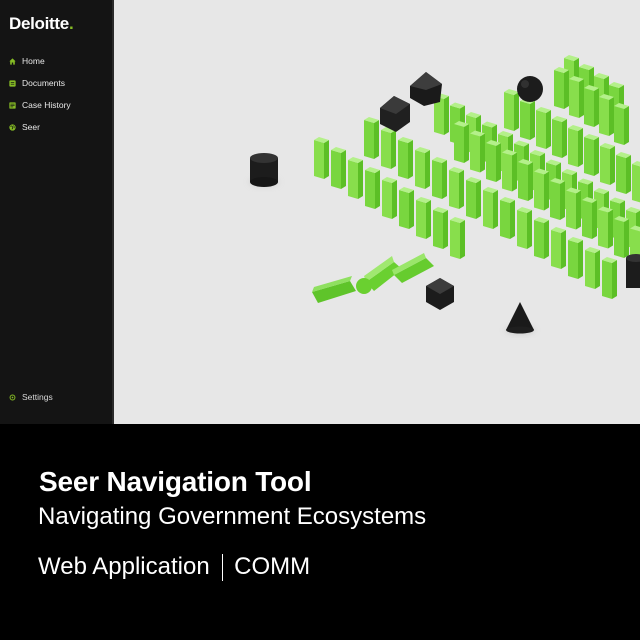  Describe the element at coordinates (12, 105) in the screenshot. I see `case-history-icon` at that location.